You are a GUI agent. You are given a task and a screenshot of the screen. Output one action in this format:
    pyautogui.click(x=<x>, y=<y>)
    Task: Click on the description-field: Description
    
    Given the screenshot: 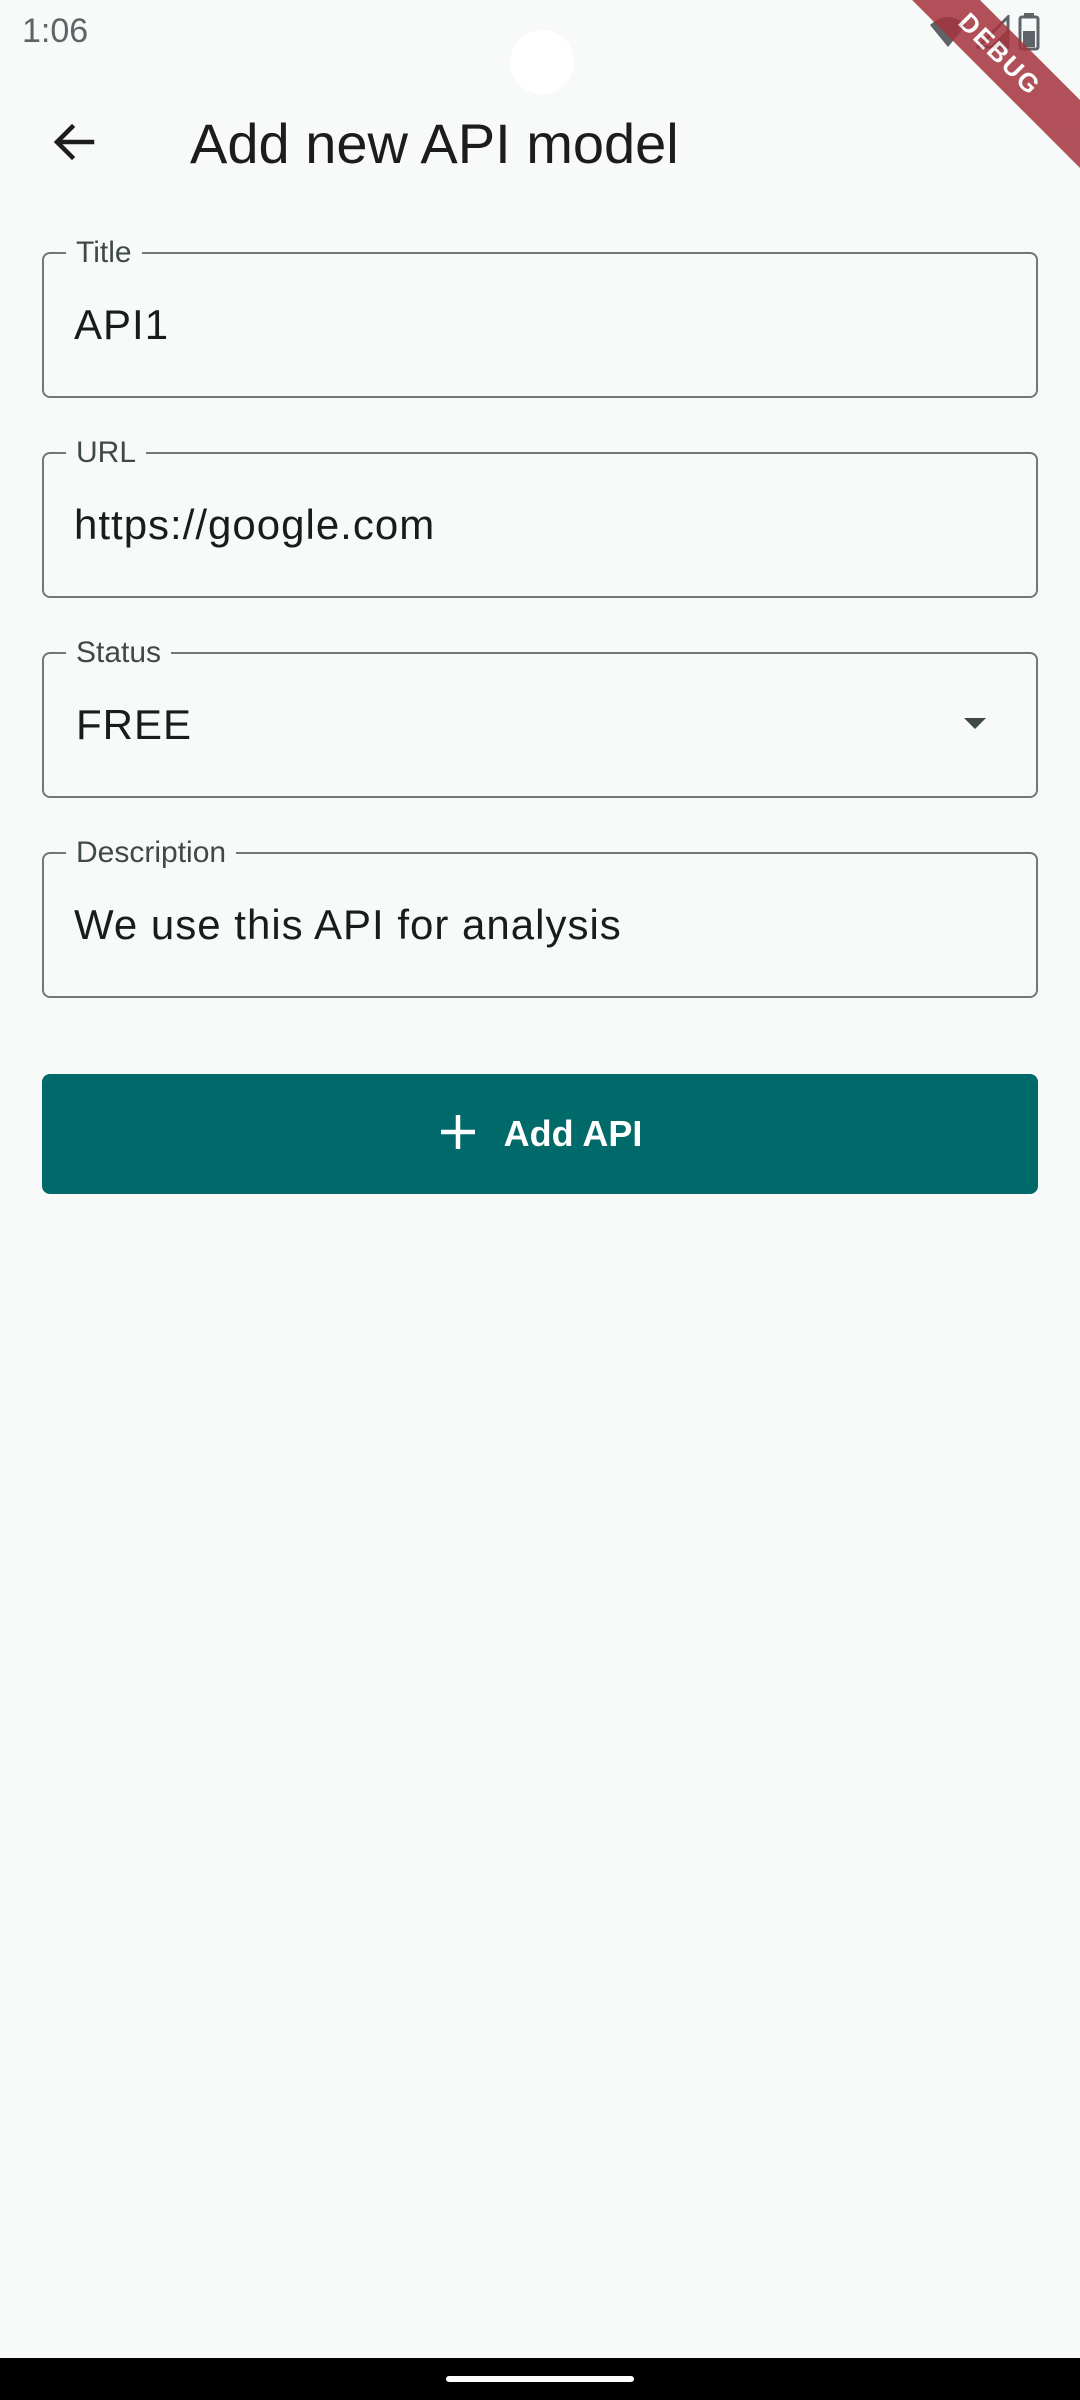 What is the action you would take?
    pyautogui.click(x=540, y=917)
    